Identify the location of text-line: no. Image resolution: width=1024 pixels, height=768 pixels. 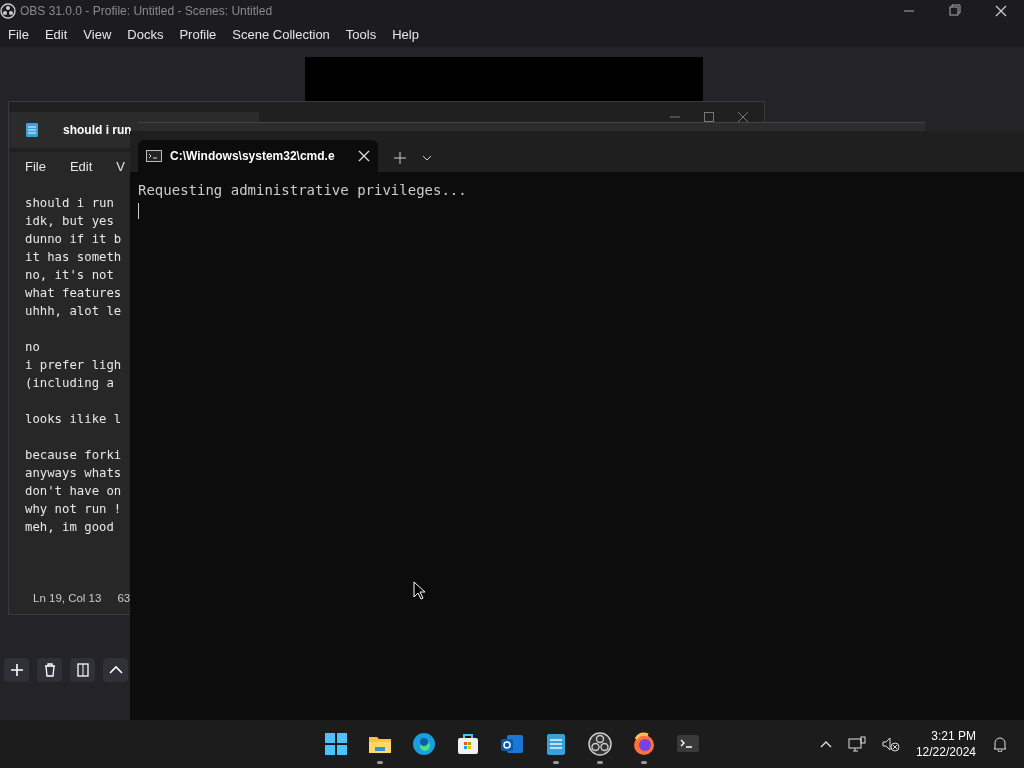
(32, 347).